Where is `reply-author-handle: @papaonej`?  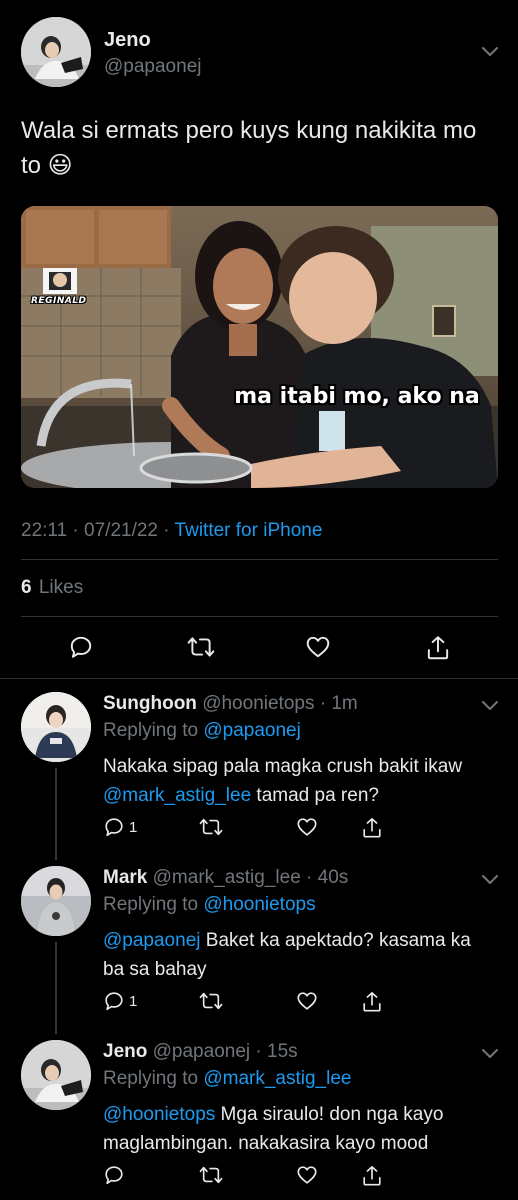 reply-author-handle: @papaonej is located at coordinates (201, 1051).